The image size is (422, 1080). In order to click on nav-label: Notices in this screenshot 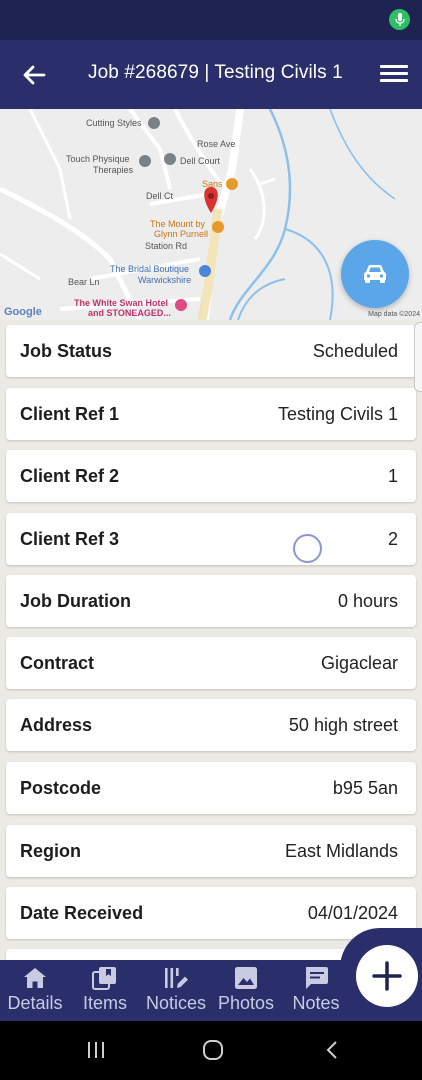, I will do `click(176, 1003)`.